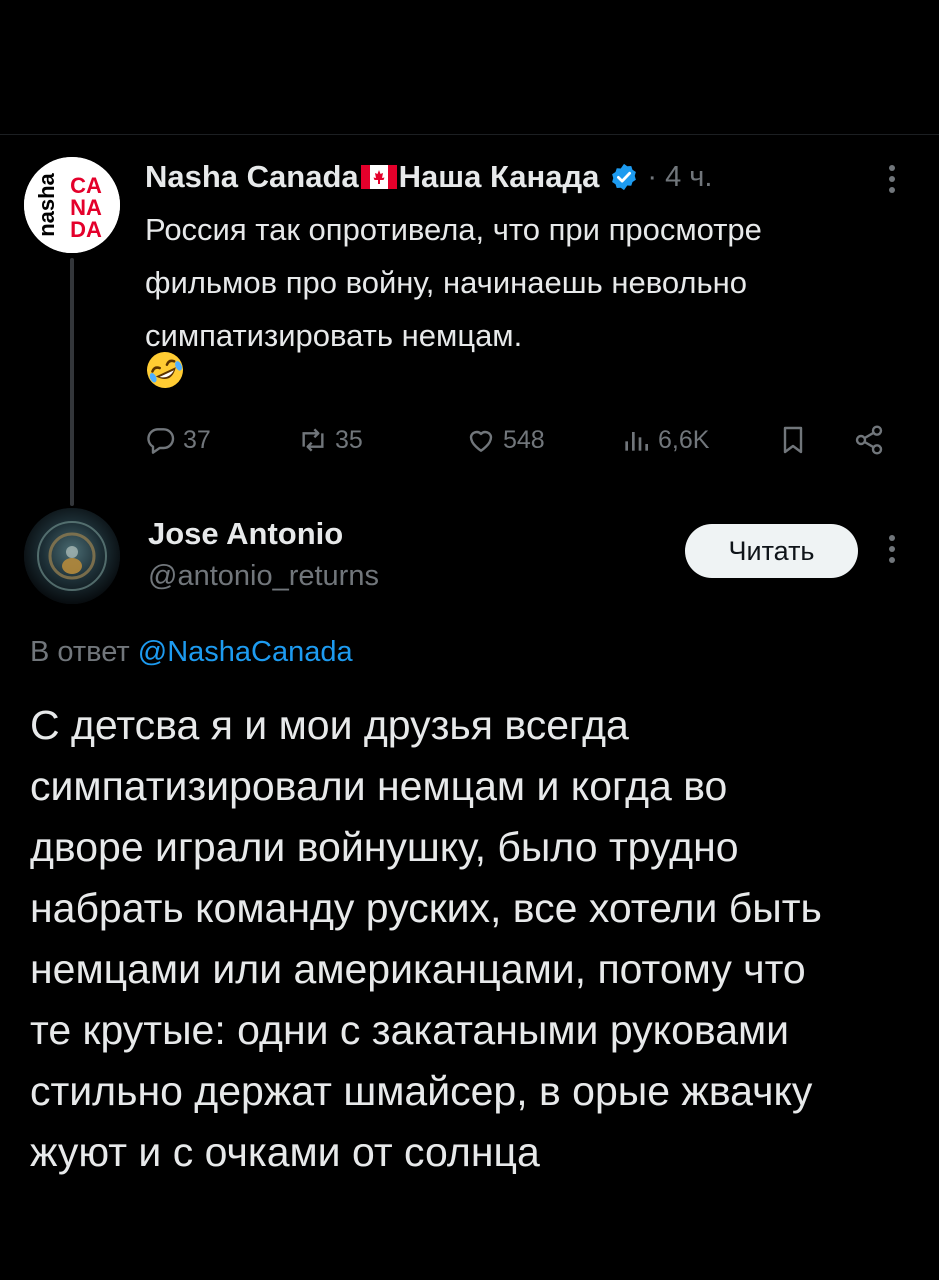 This screenshot has height=1280, width=939. I want to click on share-icon, so click(872, 440).